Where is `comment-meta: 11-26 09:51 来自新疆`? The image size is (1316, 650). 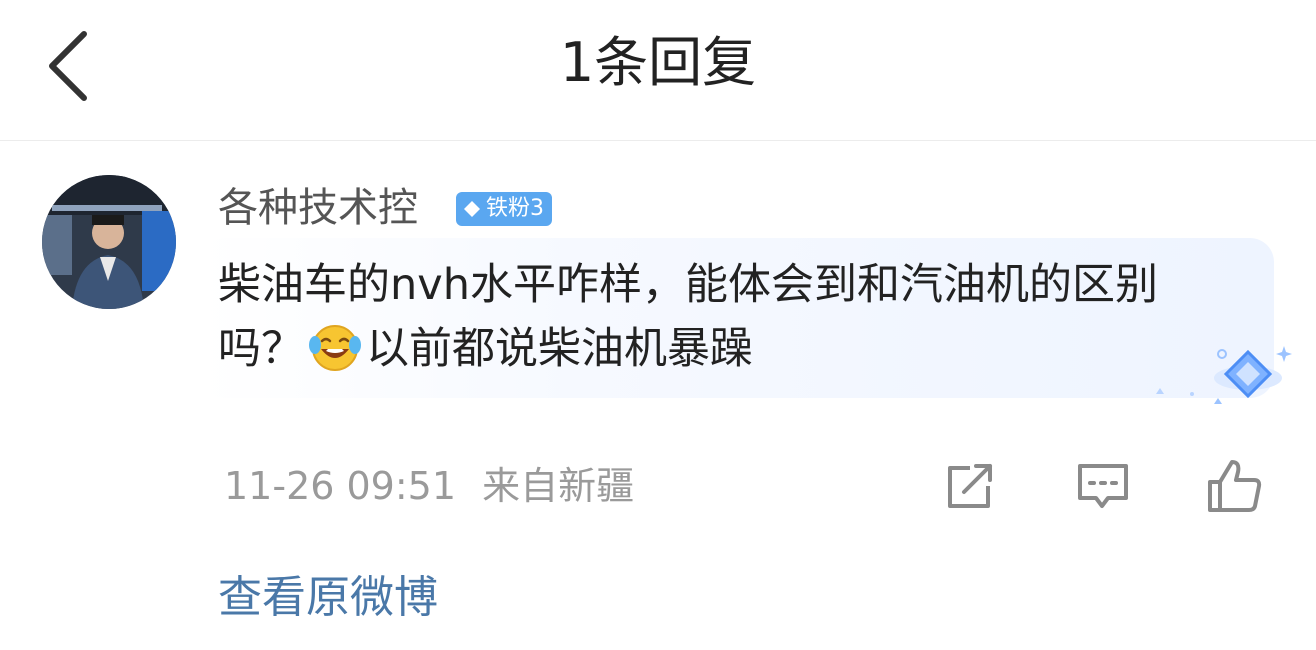 comment-meta: 11-26 09:51 来自新疆 is located at coordinates (429, 486).